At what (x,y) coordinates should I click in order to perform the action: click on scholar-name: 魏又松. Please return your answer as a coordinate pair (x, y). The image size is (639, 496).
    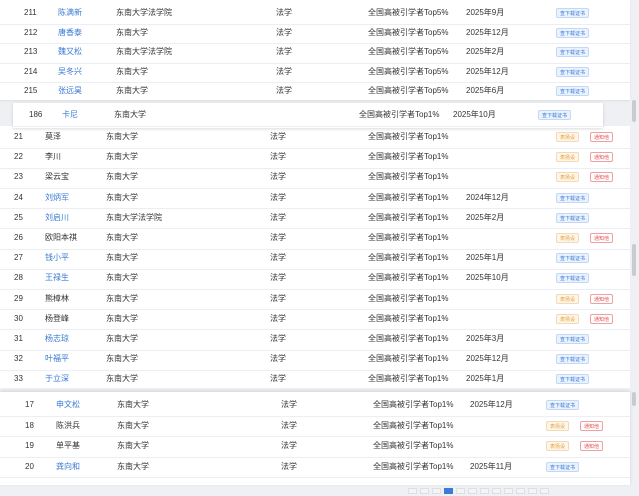
    Looking at the image, I should click on (70, 52).